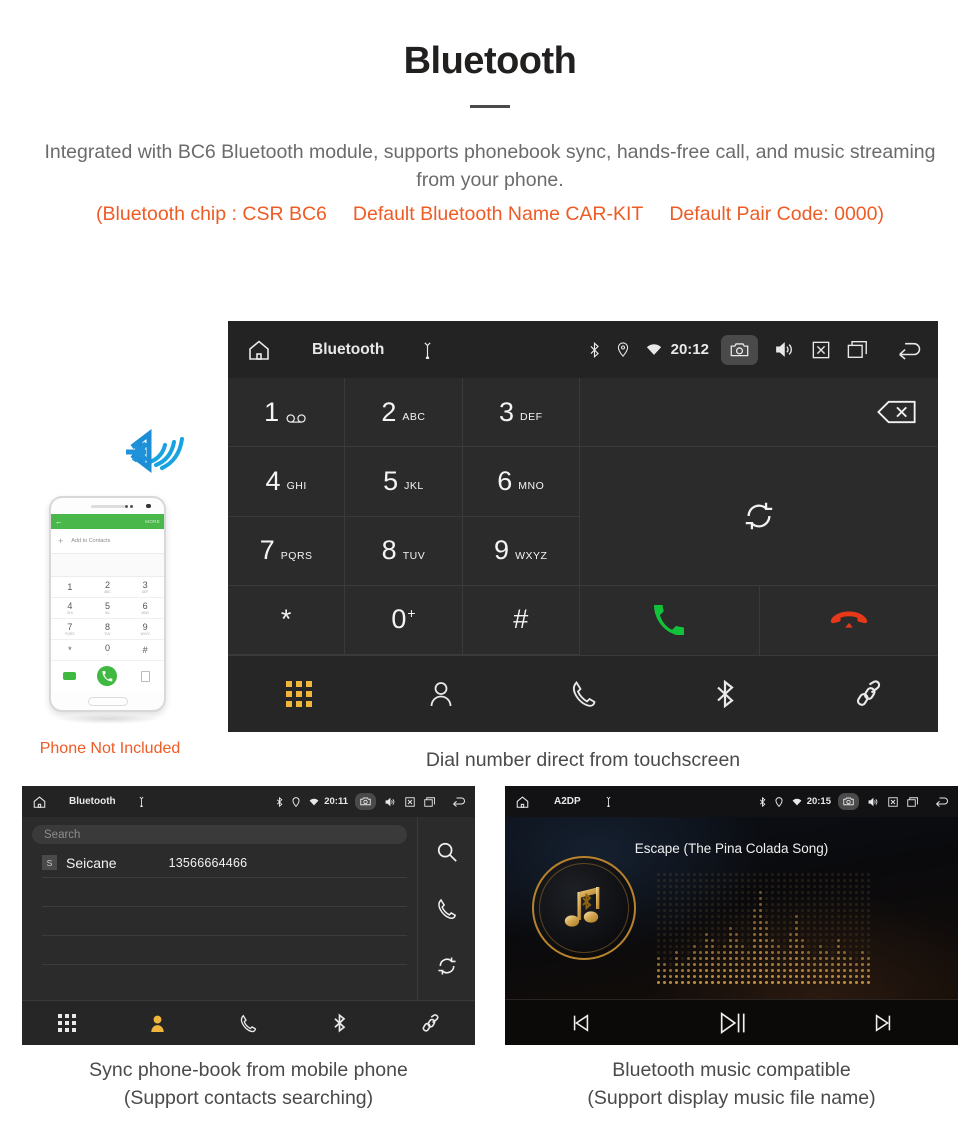 The image size is (980, 1134). I want to click on dial-key-#: #, so click(521, 620).